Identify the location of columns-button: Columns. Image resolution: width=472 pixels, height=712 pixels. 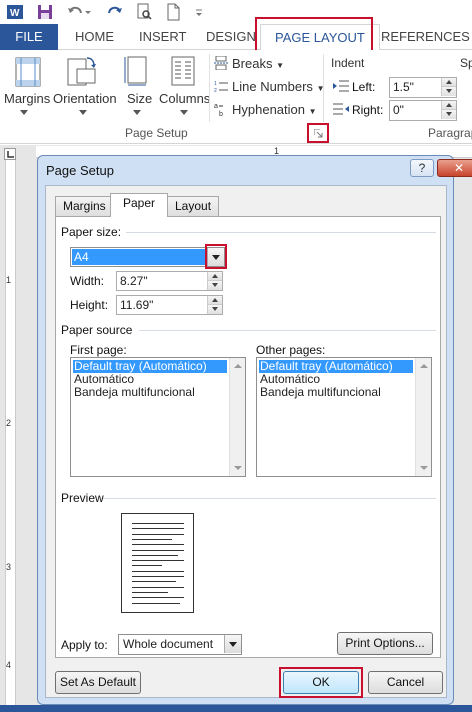
(184, 98).